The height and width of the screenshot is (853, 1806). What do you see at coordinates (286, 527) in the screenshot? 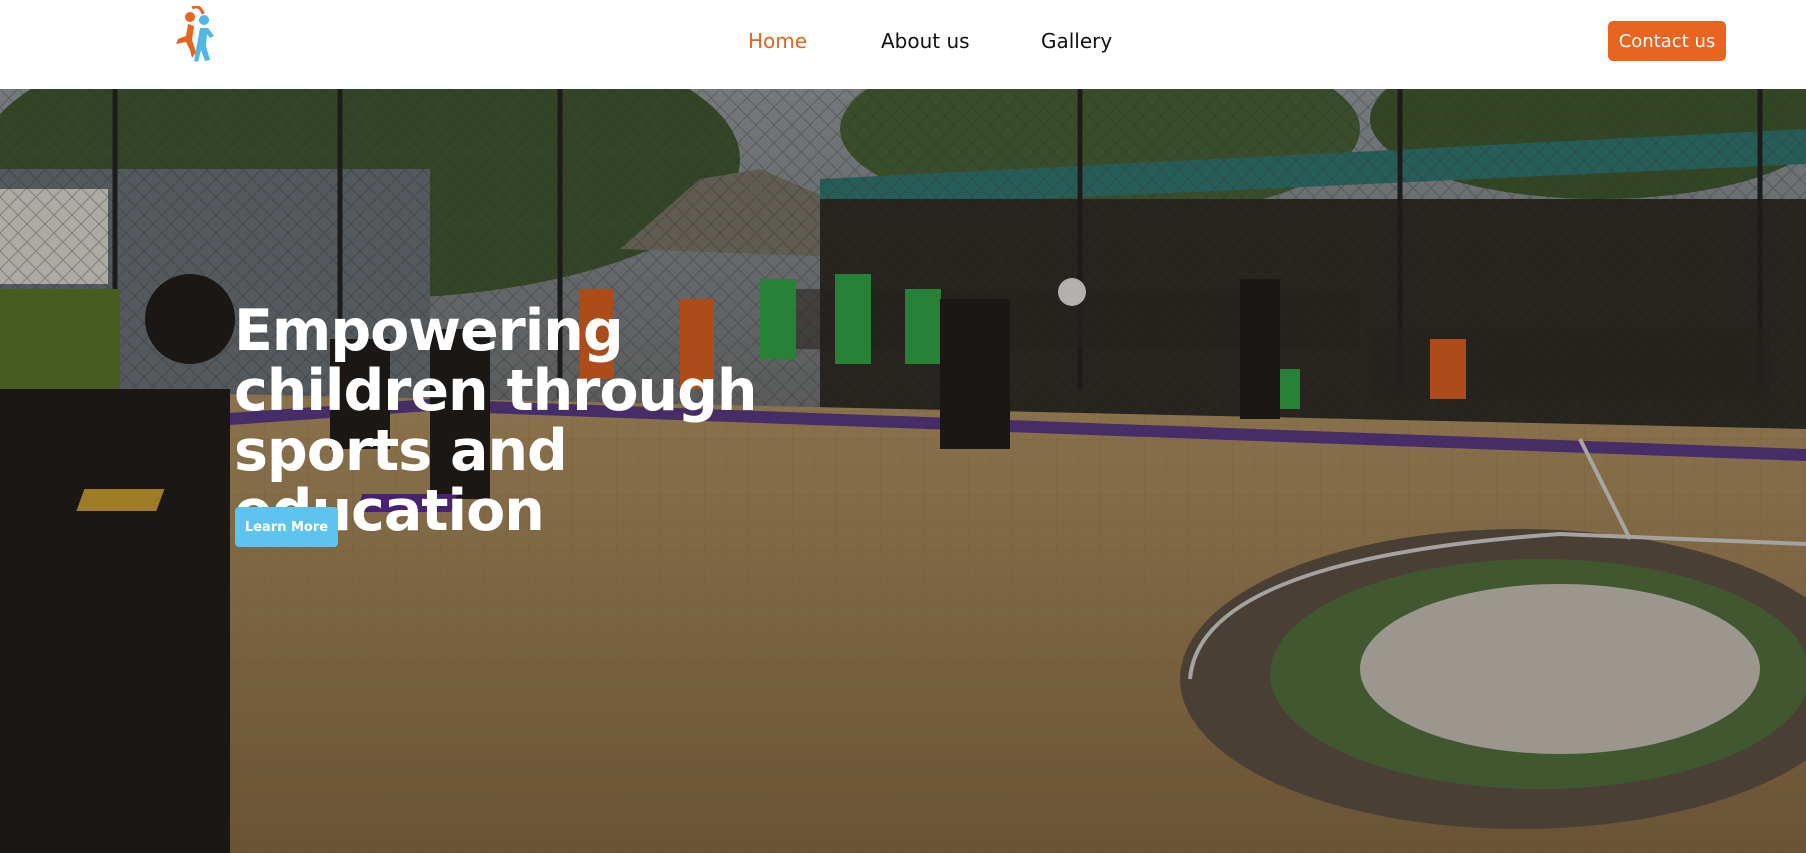
I see `learn-more-button: Learn More` at bounding box center [286, 527].